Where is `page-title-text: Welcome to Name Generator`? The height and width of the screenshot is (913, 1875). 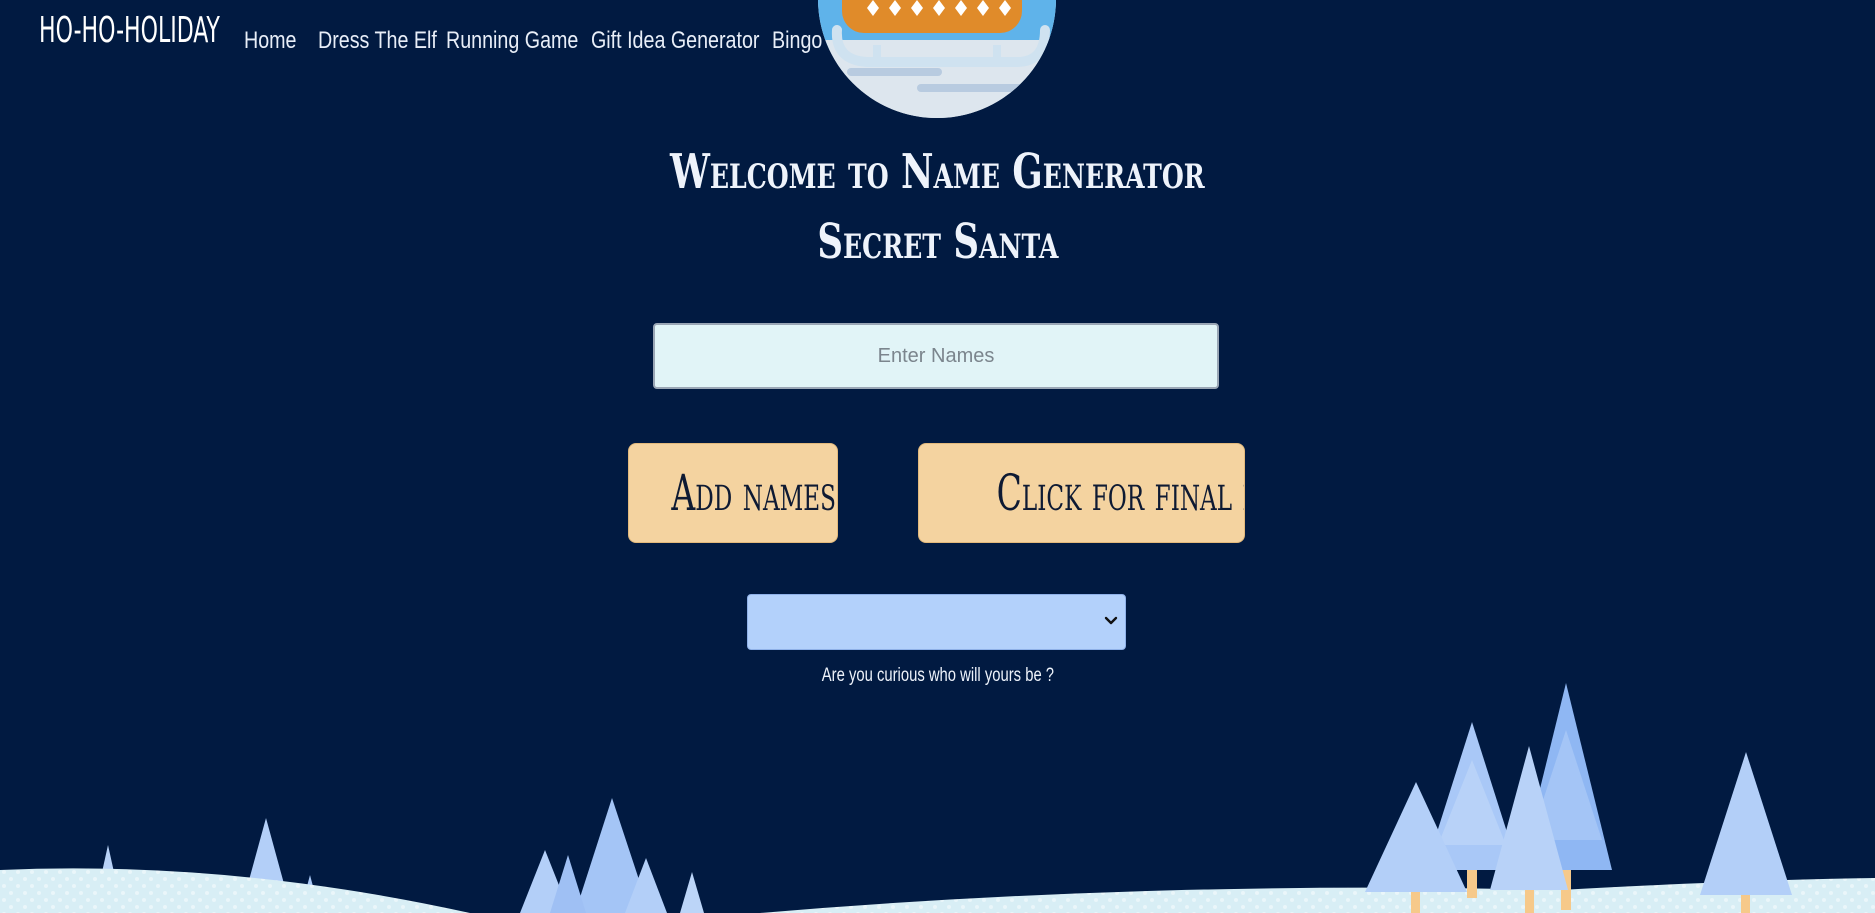
page-title-text: Welcome to Name Generator is located at coordinates (937, 172).